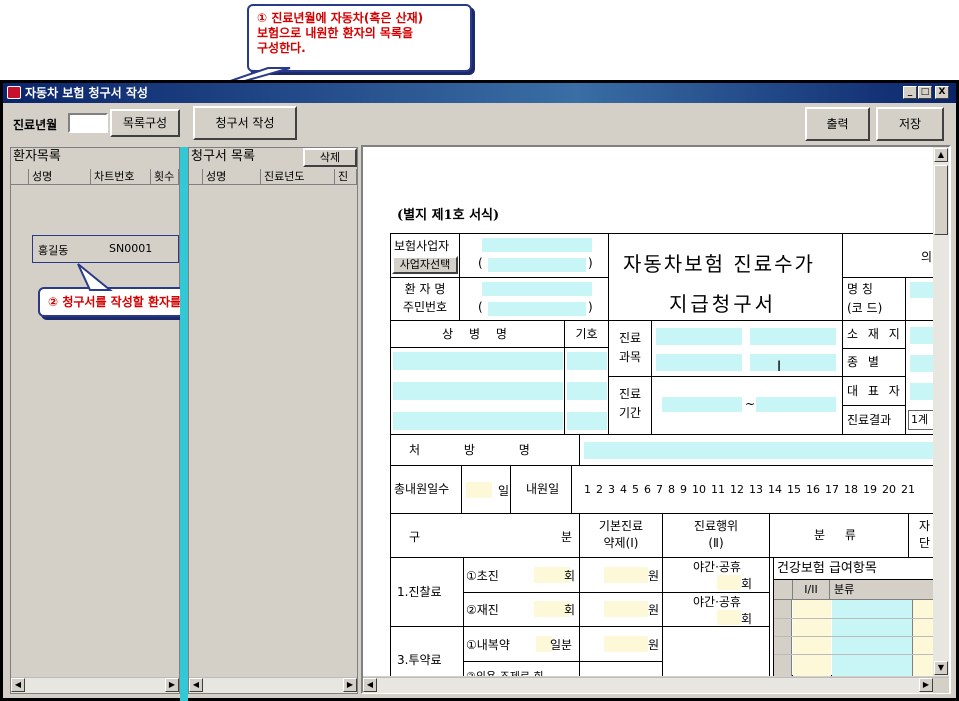  What do you see at coordinates (145, 123) in the screenshot?
I see `build-list-button: 목록구성` at bounding box center [145, 123].